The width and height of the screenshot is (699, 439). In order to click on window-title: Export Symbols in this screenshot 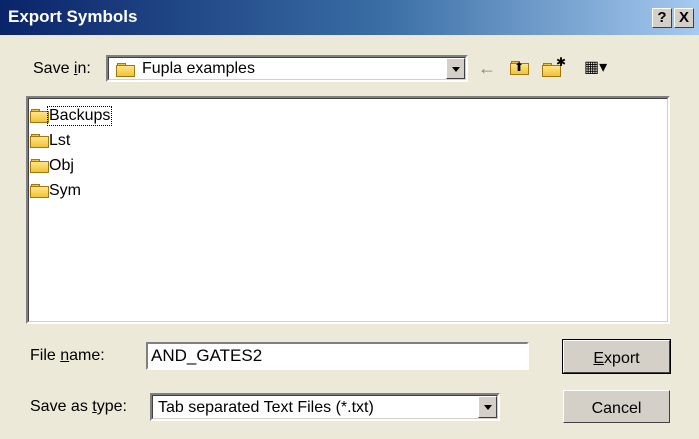, I will do `click(73, 16)`.